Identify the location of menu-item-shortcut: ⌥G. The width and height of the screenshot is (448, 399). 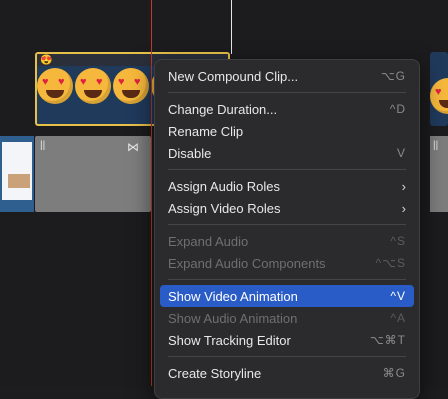
(393, 76).